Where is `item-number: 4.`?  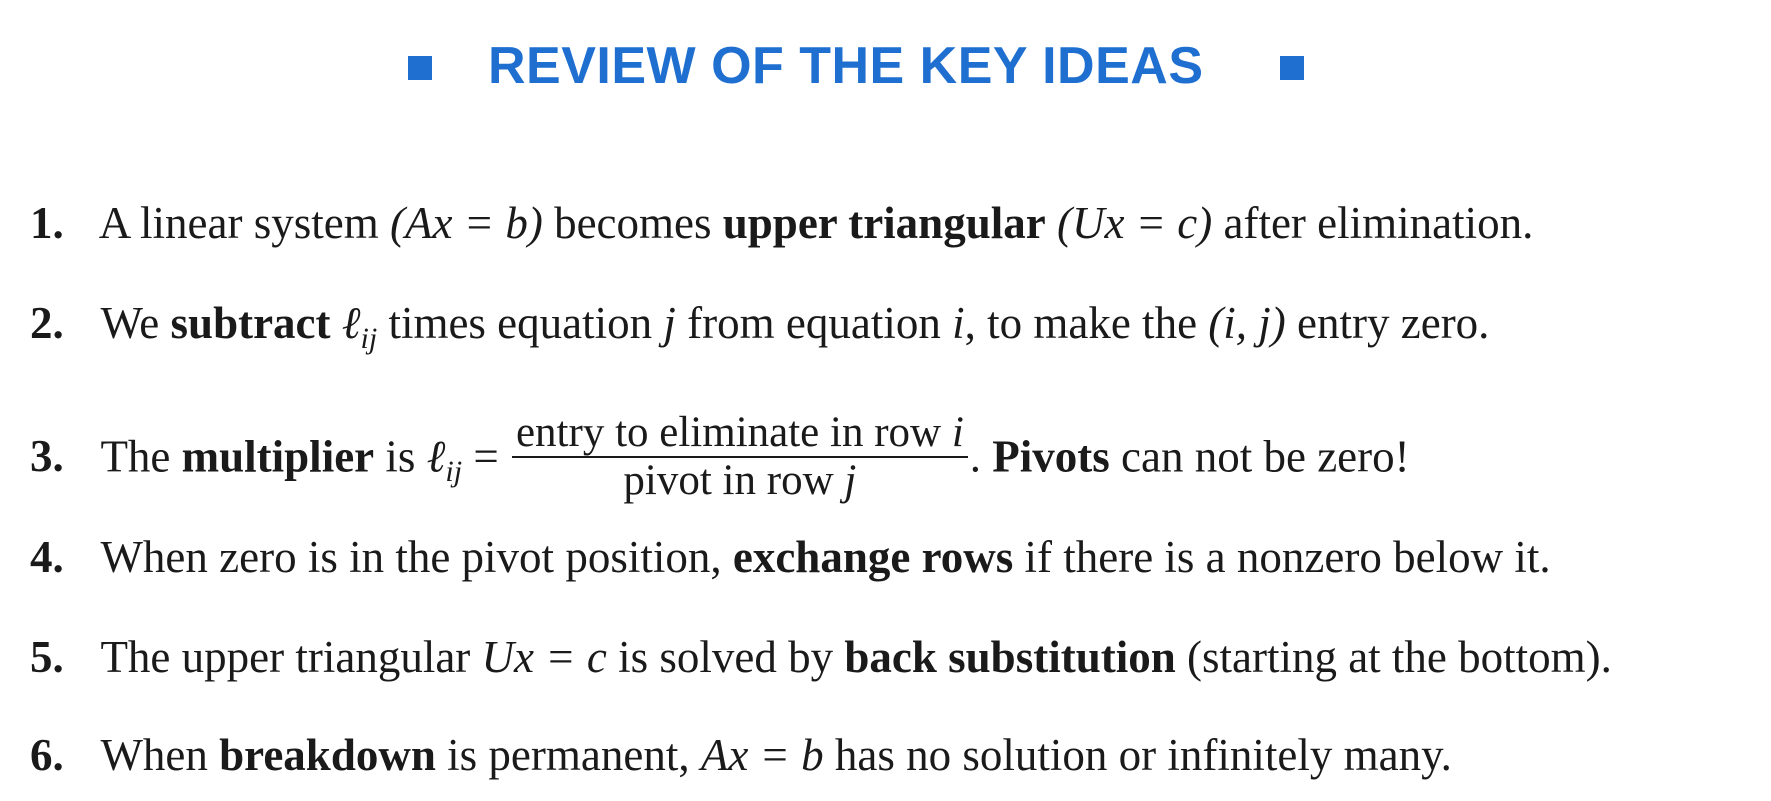 item-number: 4. is located at coordinates (47, 557).